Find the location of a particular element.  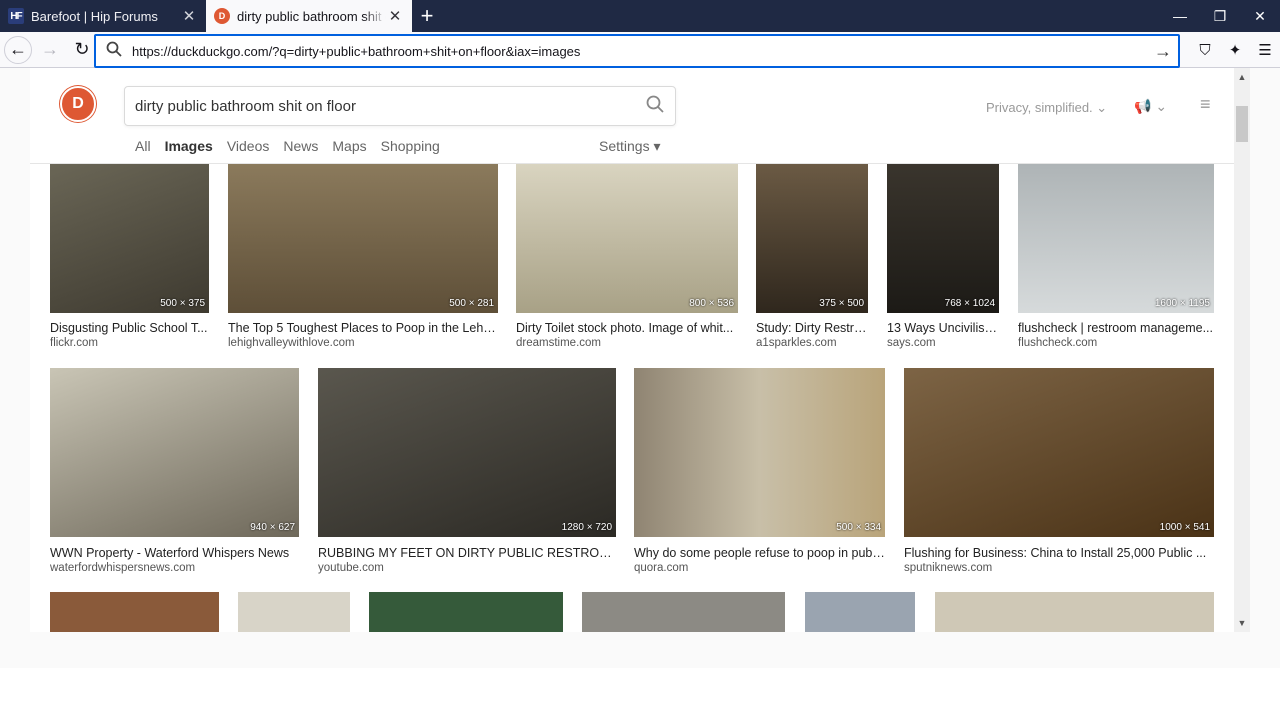

image-dimensions: 1280 × 720 is located at coordinates (586, 527).